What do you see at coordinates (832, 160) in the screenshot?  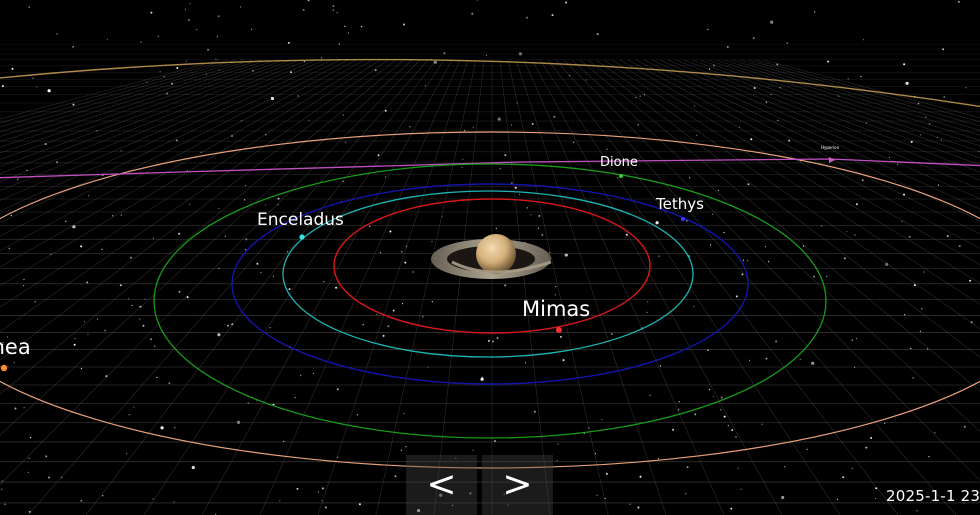 I see `hyperion-moon` at bounding box center [832, 160].